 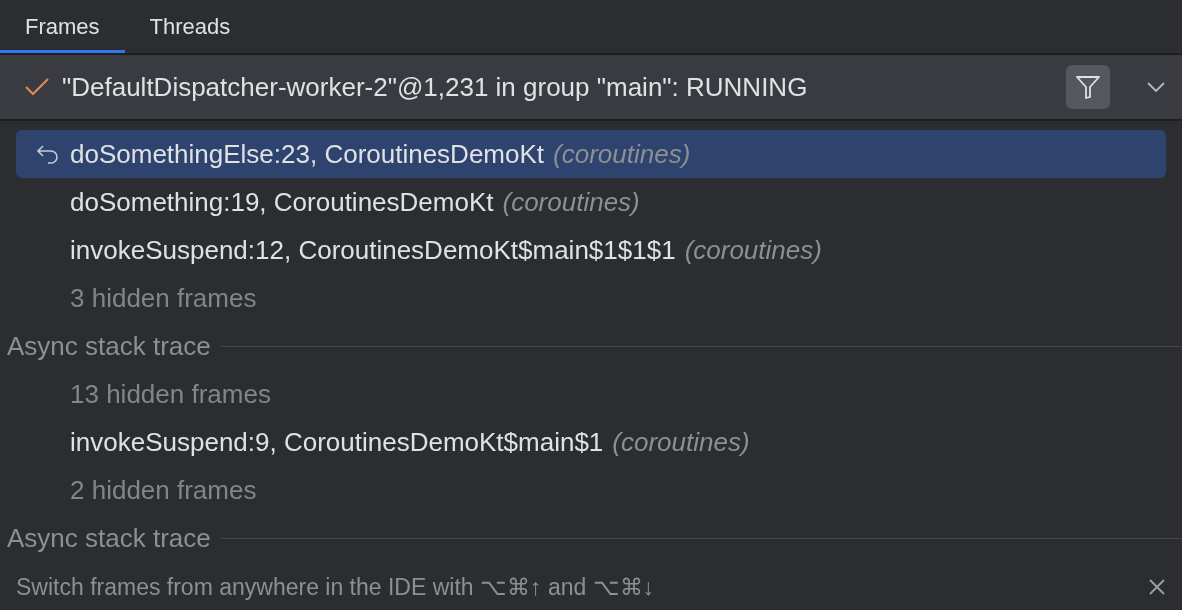 I want to click on hidden-frames-label: 13 hidden frames, so click(x=170, y=394).